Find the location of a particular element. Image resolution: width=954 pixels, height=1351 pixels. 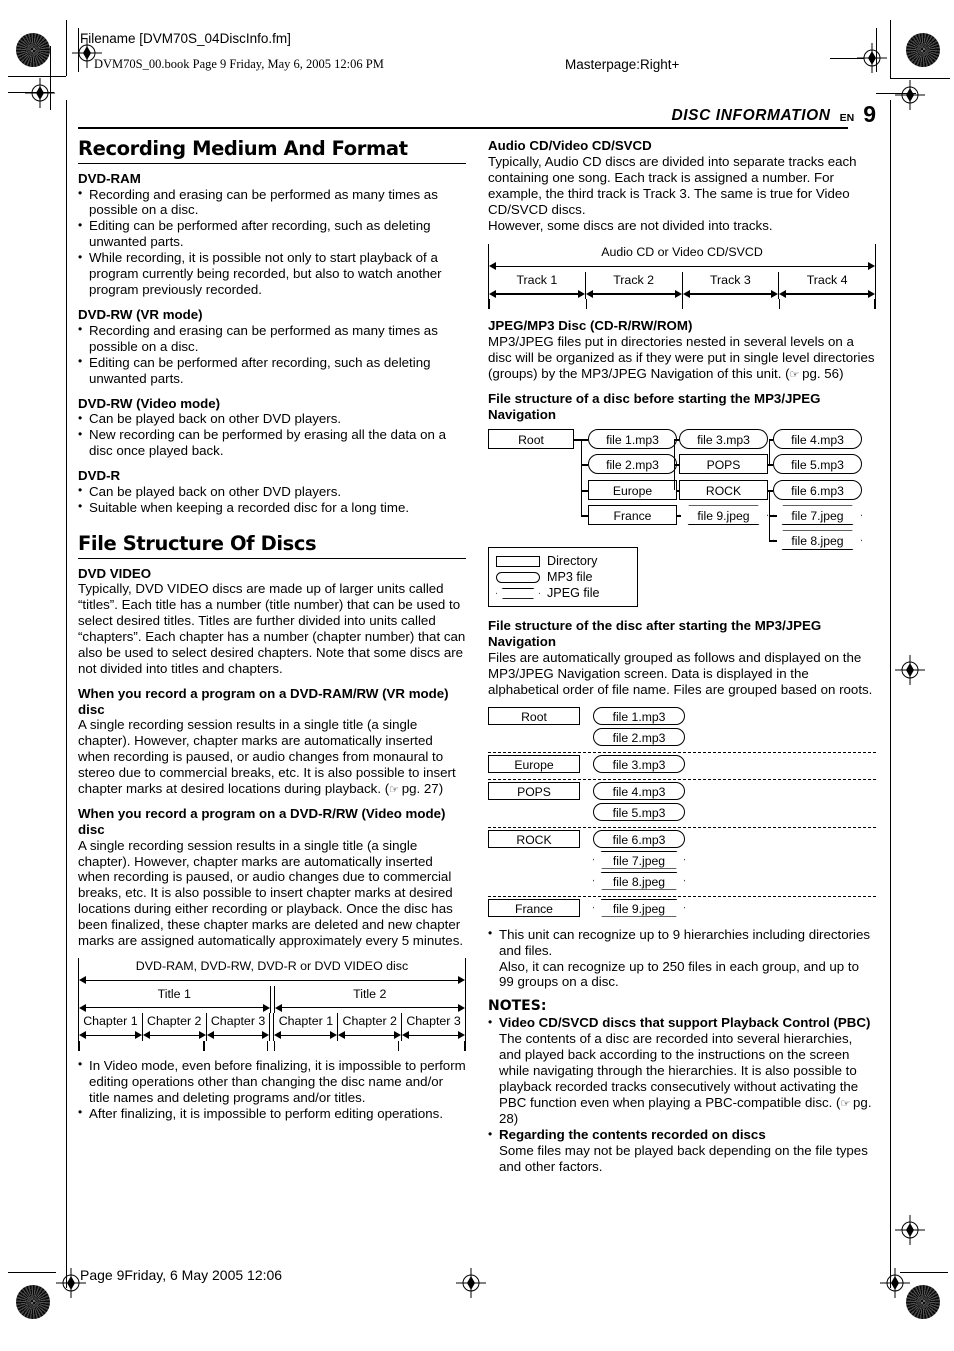

heading-dvd-rw-video: DVD-RW (Video mode) is located at coordinates (149, 403).